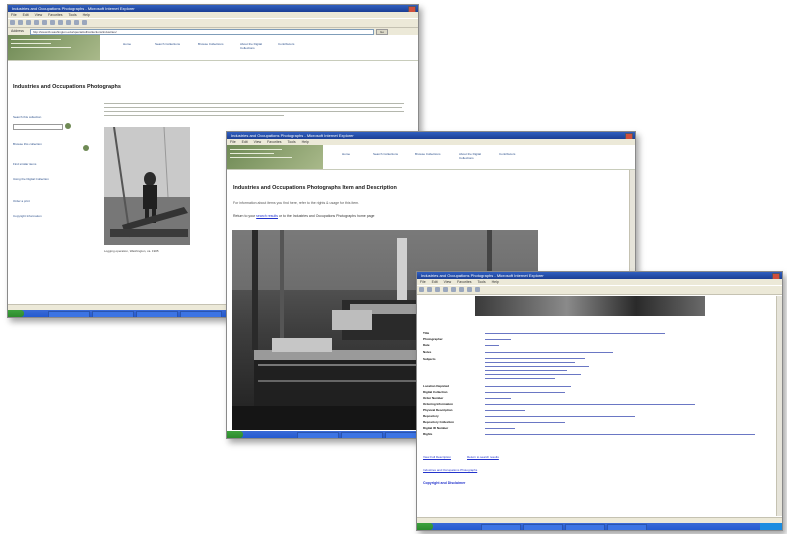  What do you see at coordinates (27, 216) in the screenshot?
I see `sidebar-copyright: Copyright Information` at bounding box center [27, 216].